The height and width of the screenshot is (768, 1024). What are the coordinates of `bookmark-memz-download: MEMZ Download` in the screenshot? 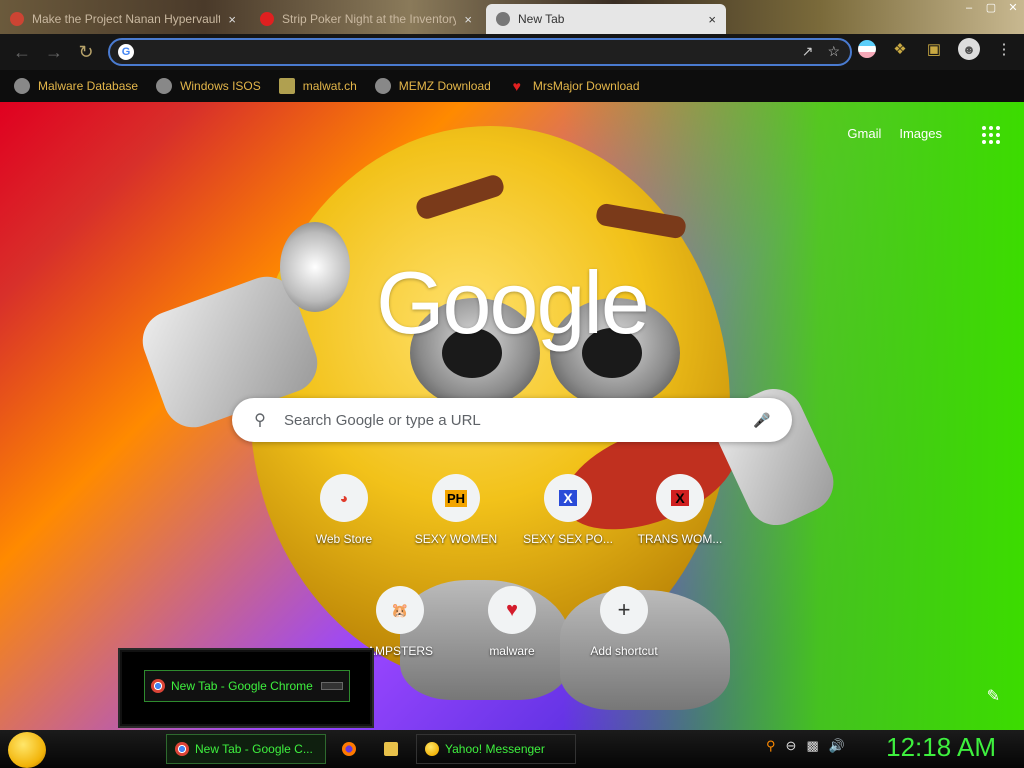 It's located at (432, 86).